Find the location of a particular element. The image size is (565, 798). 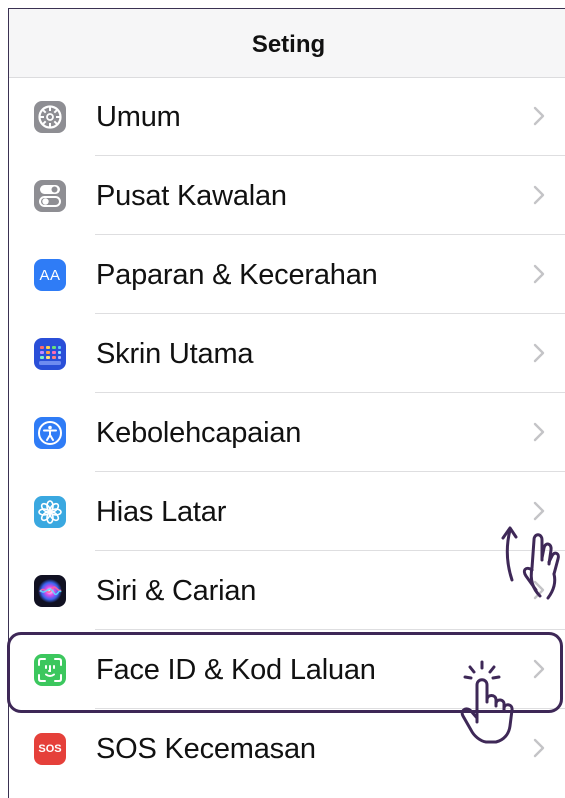

settings-item-label: Umum is located at coordinates (138, 117).